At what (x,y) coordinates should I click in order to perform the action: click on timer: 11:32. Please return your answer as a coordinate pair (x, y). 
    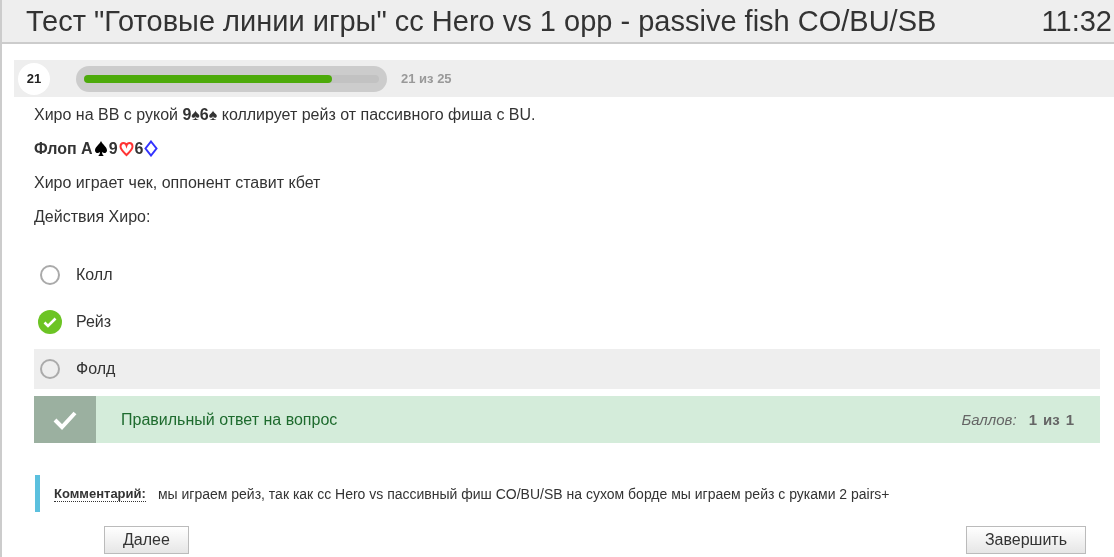
    Looking at the image, I should click on (1077, 21).